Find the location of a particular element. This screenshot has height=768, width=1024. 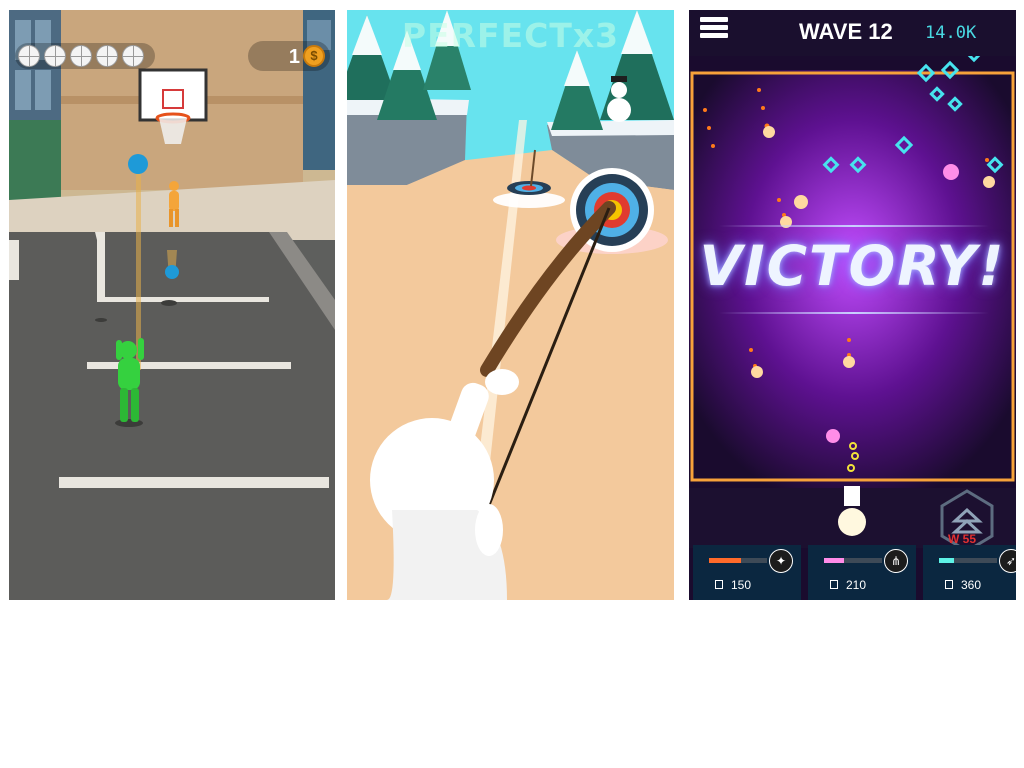

missile-icon: ➶ is located at coordinates (1007, 561).